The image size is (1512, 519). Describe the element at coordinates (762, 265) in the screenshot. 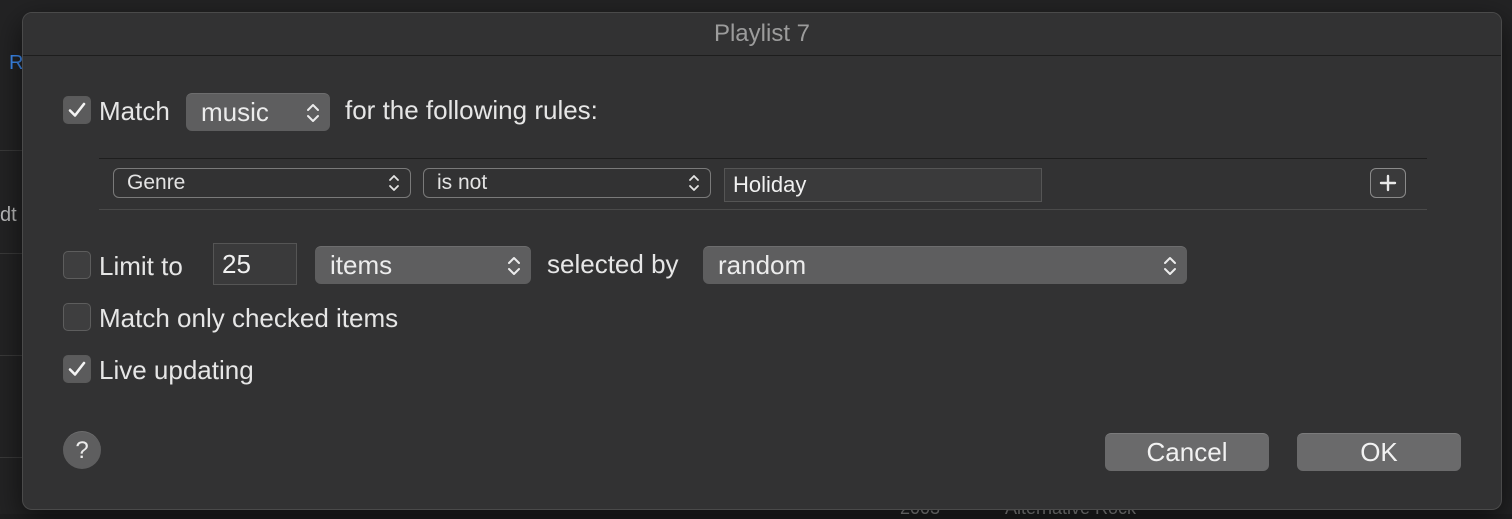

I see `selected-by-value: random` at that location.